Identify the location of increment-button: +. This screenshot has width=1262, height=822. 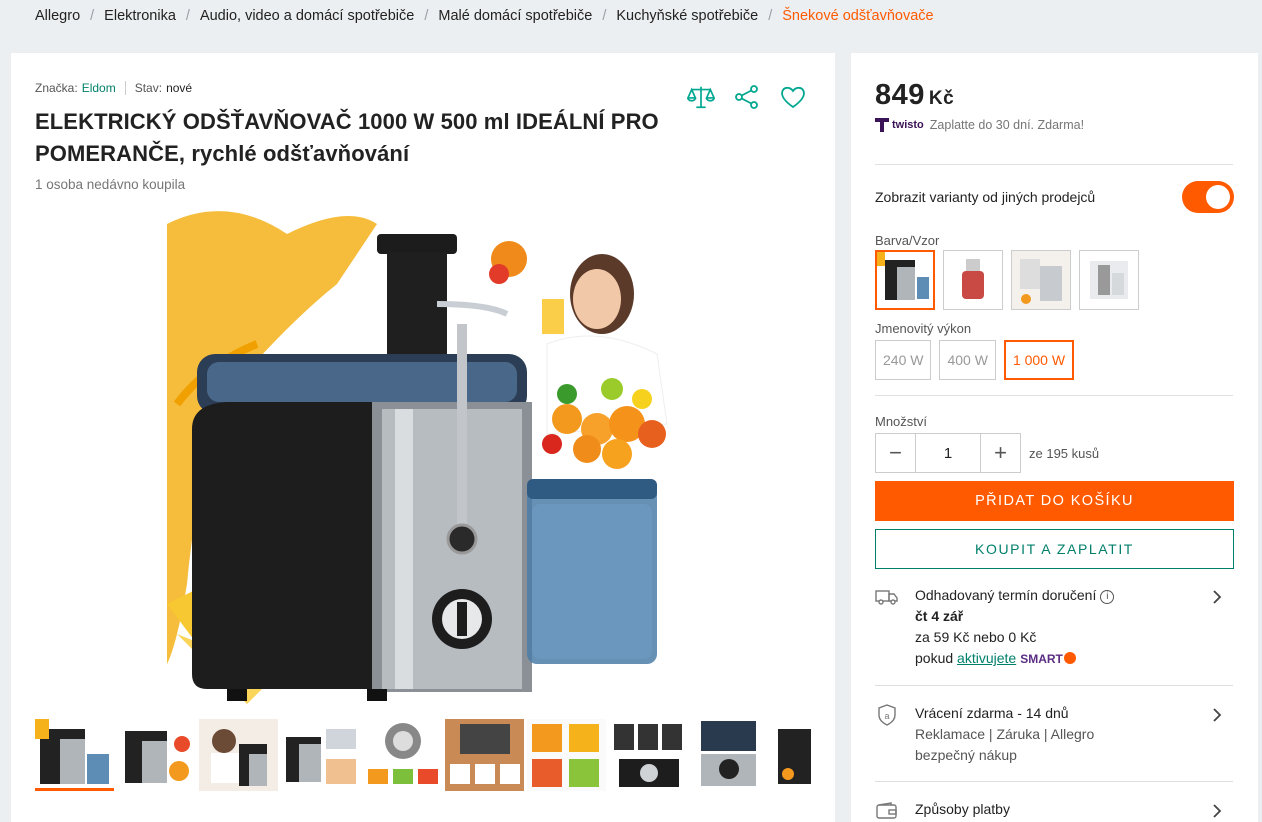
(1000, 453).